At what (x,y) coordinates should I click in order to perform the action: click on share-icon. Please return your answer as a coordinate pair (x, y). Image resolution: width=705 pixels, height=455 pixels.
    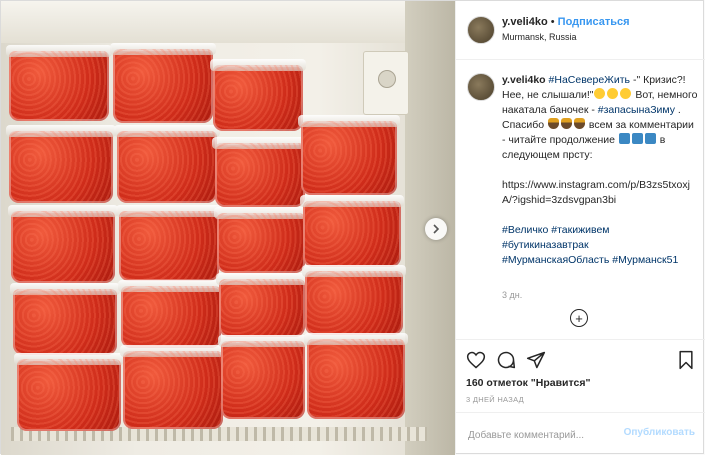
    Looking at the image, I should click on (536, 360).